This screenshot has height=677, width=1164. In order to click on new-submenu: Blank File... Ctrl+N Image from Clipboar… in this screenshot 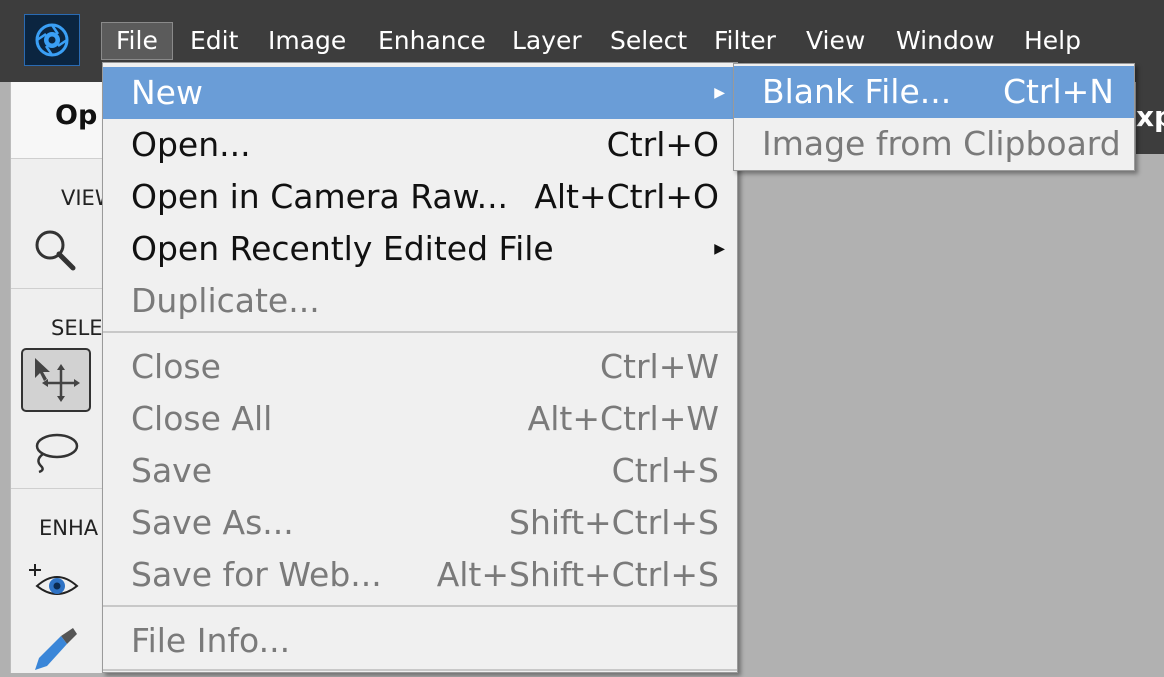, I will do `click(934, 117)`.